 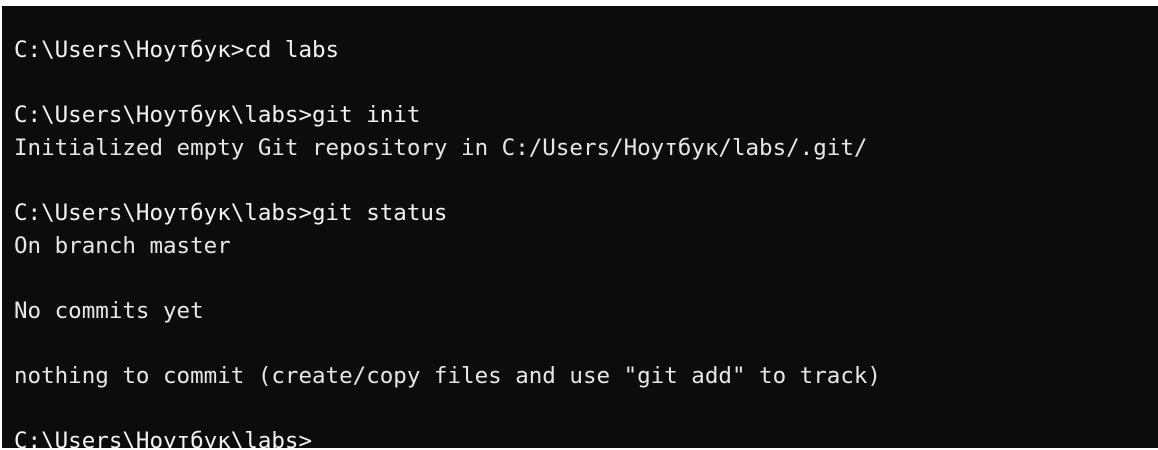 What do you see at coordinates (217, 115) in the screenshot?
I see `terminal-line-git-init: C:\Users\Ноутбук\labs>git init` at bounding box center [217, 115].